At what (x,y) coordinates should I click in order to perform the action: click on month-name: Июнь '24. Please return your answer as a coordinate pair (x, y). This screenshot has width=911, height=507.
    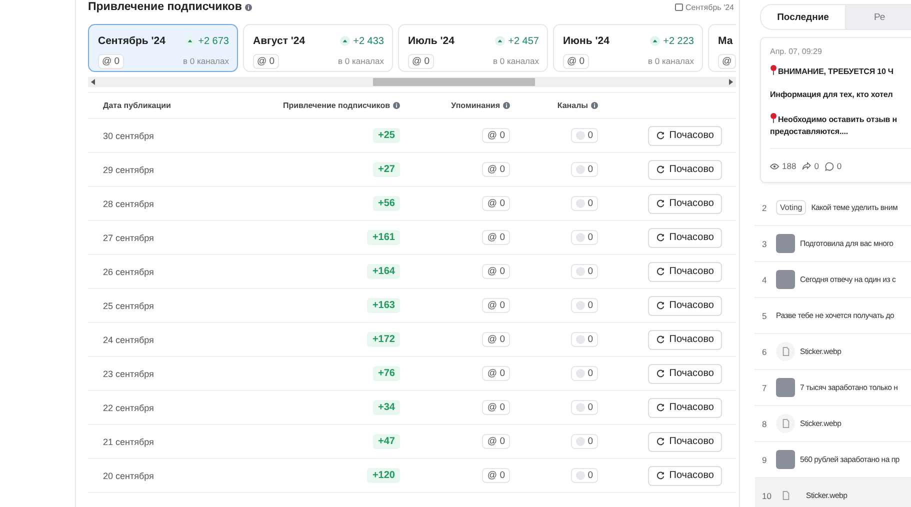
    Looking at the image, I should click on (586, 41).